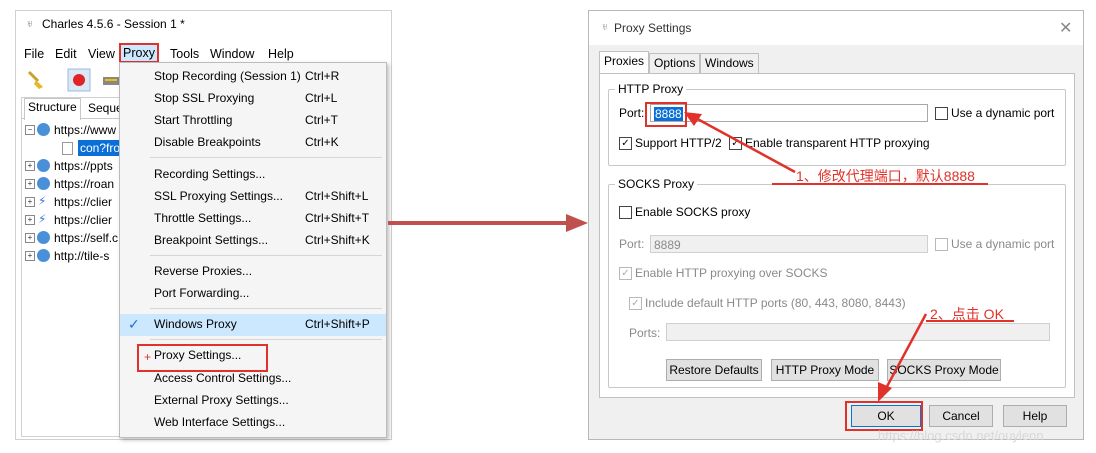  Describe the element at coordinates (83, 166) in the screenshot. I see `tree-row-label: https://ppts` at that location.